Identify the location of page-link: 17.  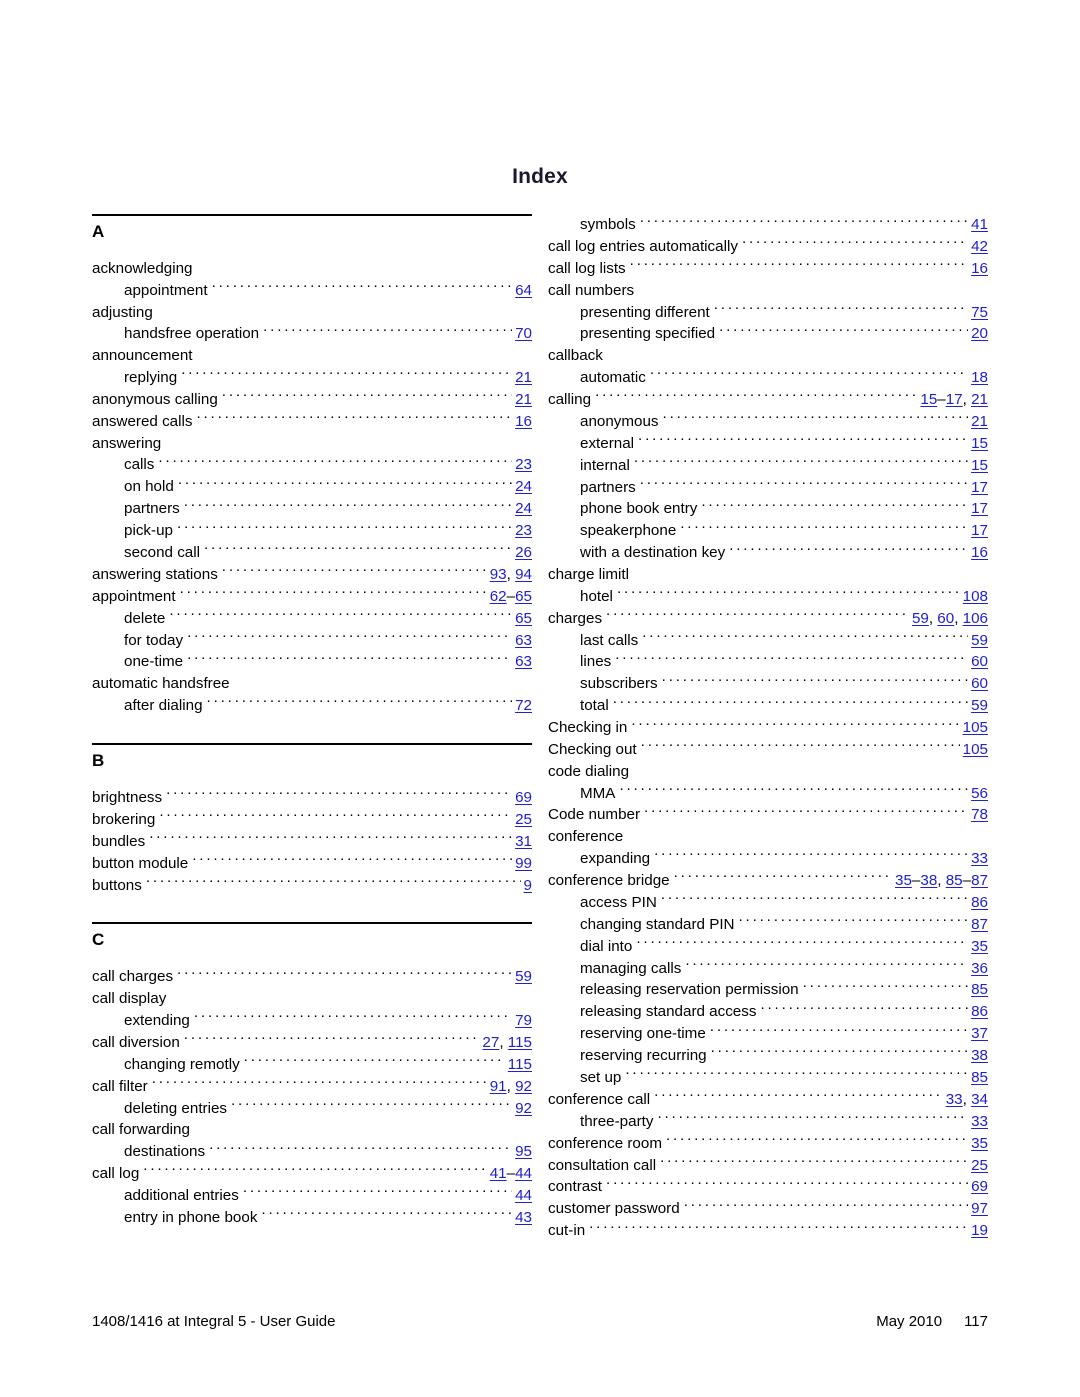
(979, 487).